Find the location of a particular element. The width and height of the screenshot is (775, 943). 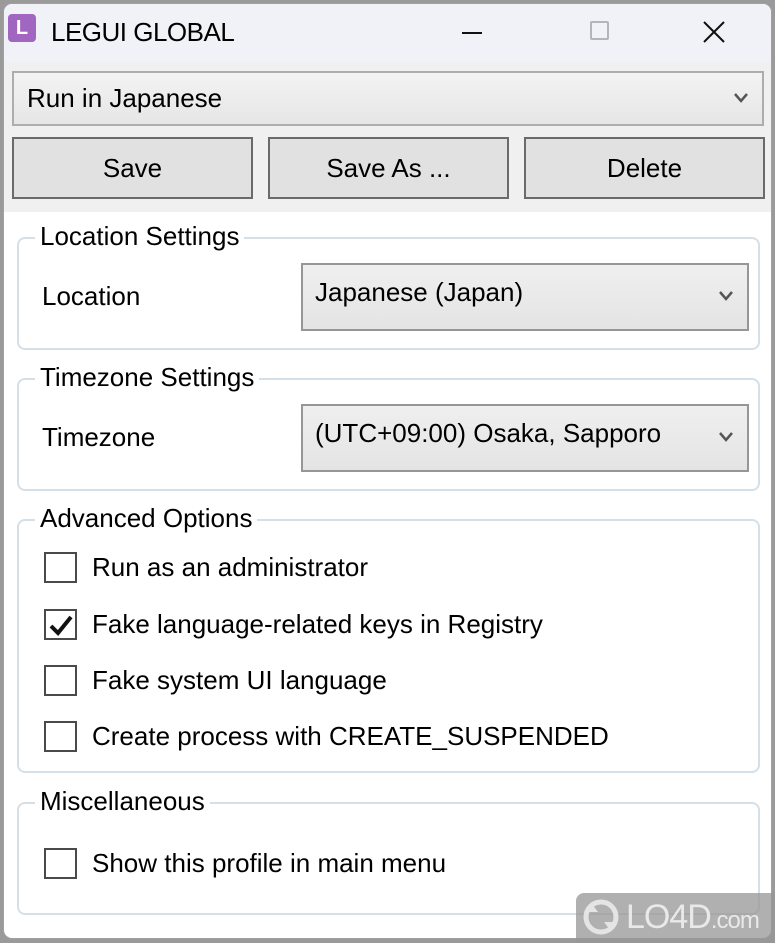

run-as-admin-label: Run as an administrator is located at coordinates (230, 567).